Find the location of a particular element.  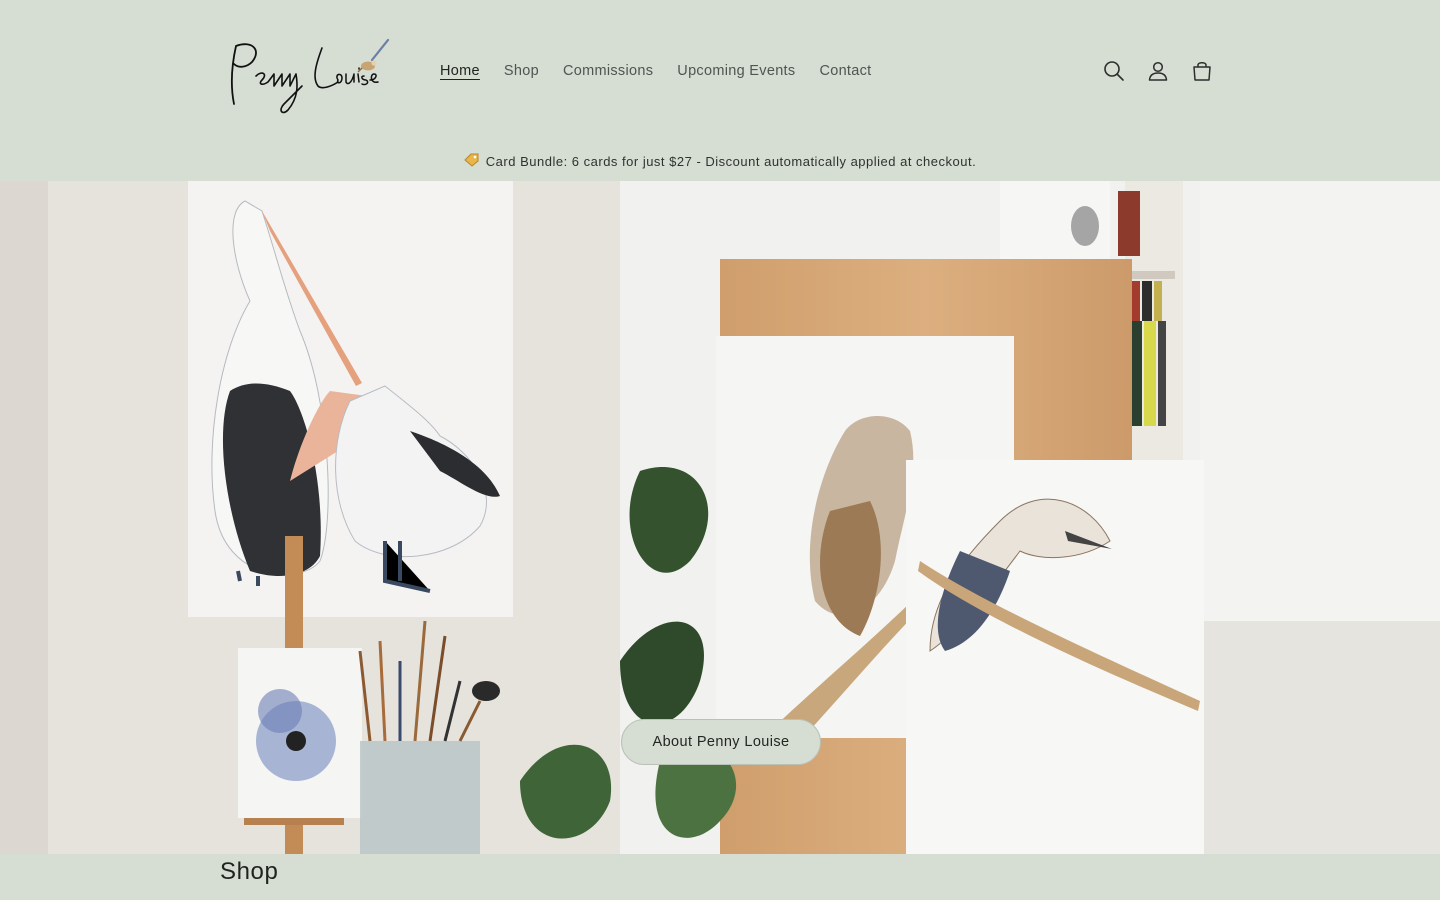

account-icon is located at coordinates (1158, 71).